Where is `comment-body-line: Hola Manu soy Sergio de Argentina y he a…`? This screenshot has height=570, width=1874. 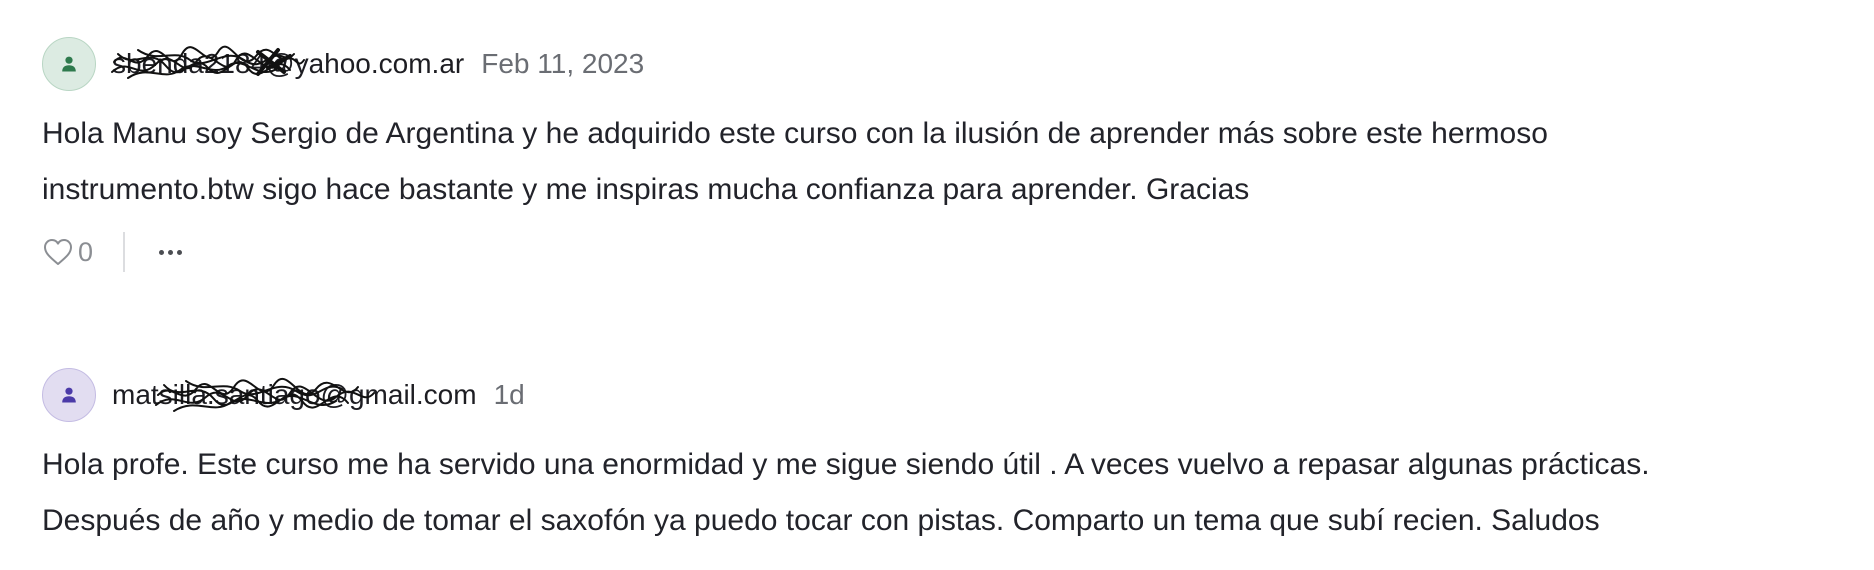 comment-body-line: Hola Manu soy Sergio de Argentina y he a… is located at coordinates (795, 133).